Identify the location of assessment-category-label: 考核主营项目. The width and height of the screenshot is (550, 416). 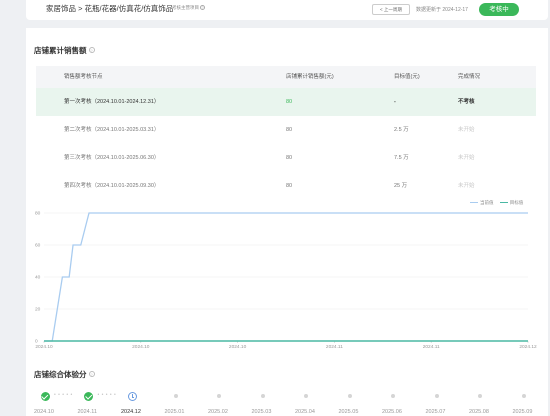
(185, 7).